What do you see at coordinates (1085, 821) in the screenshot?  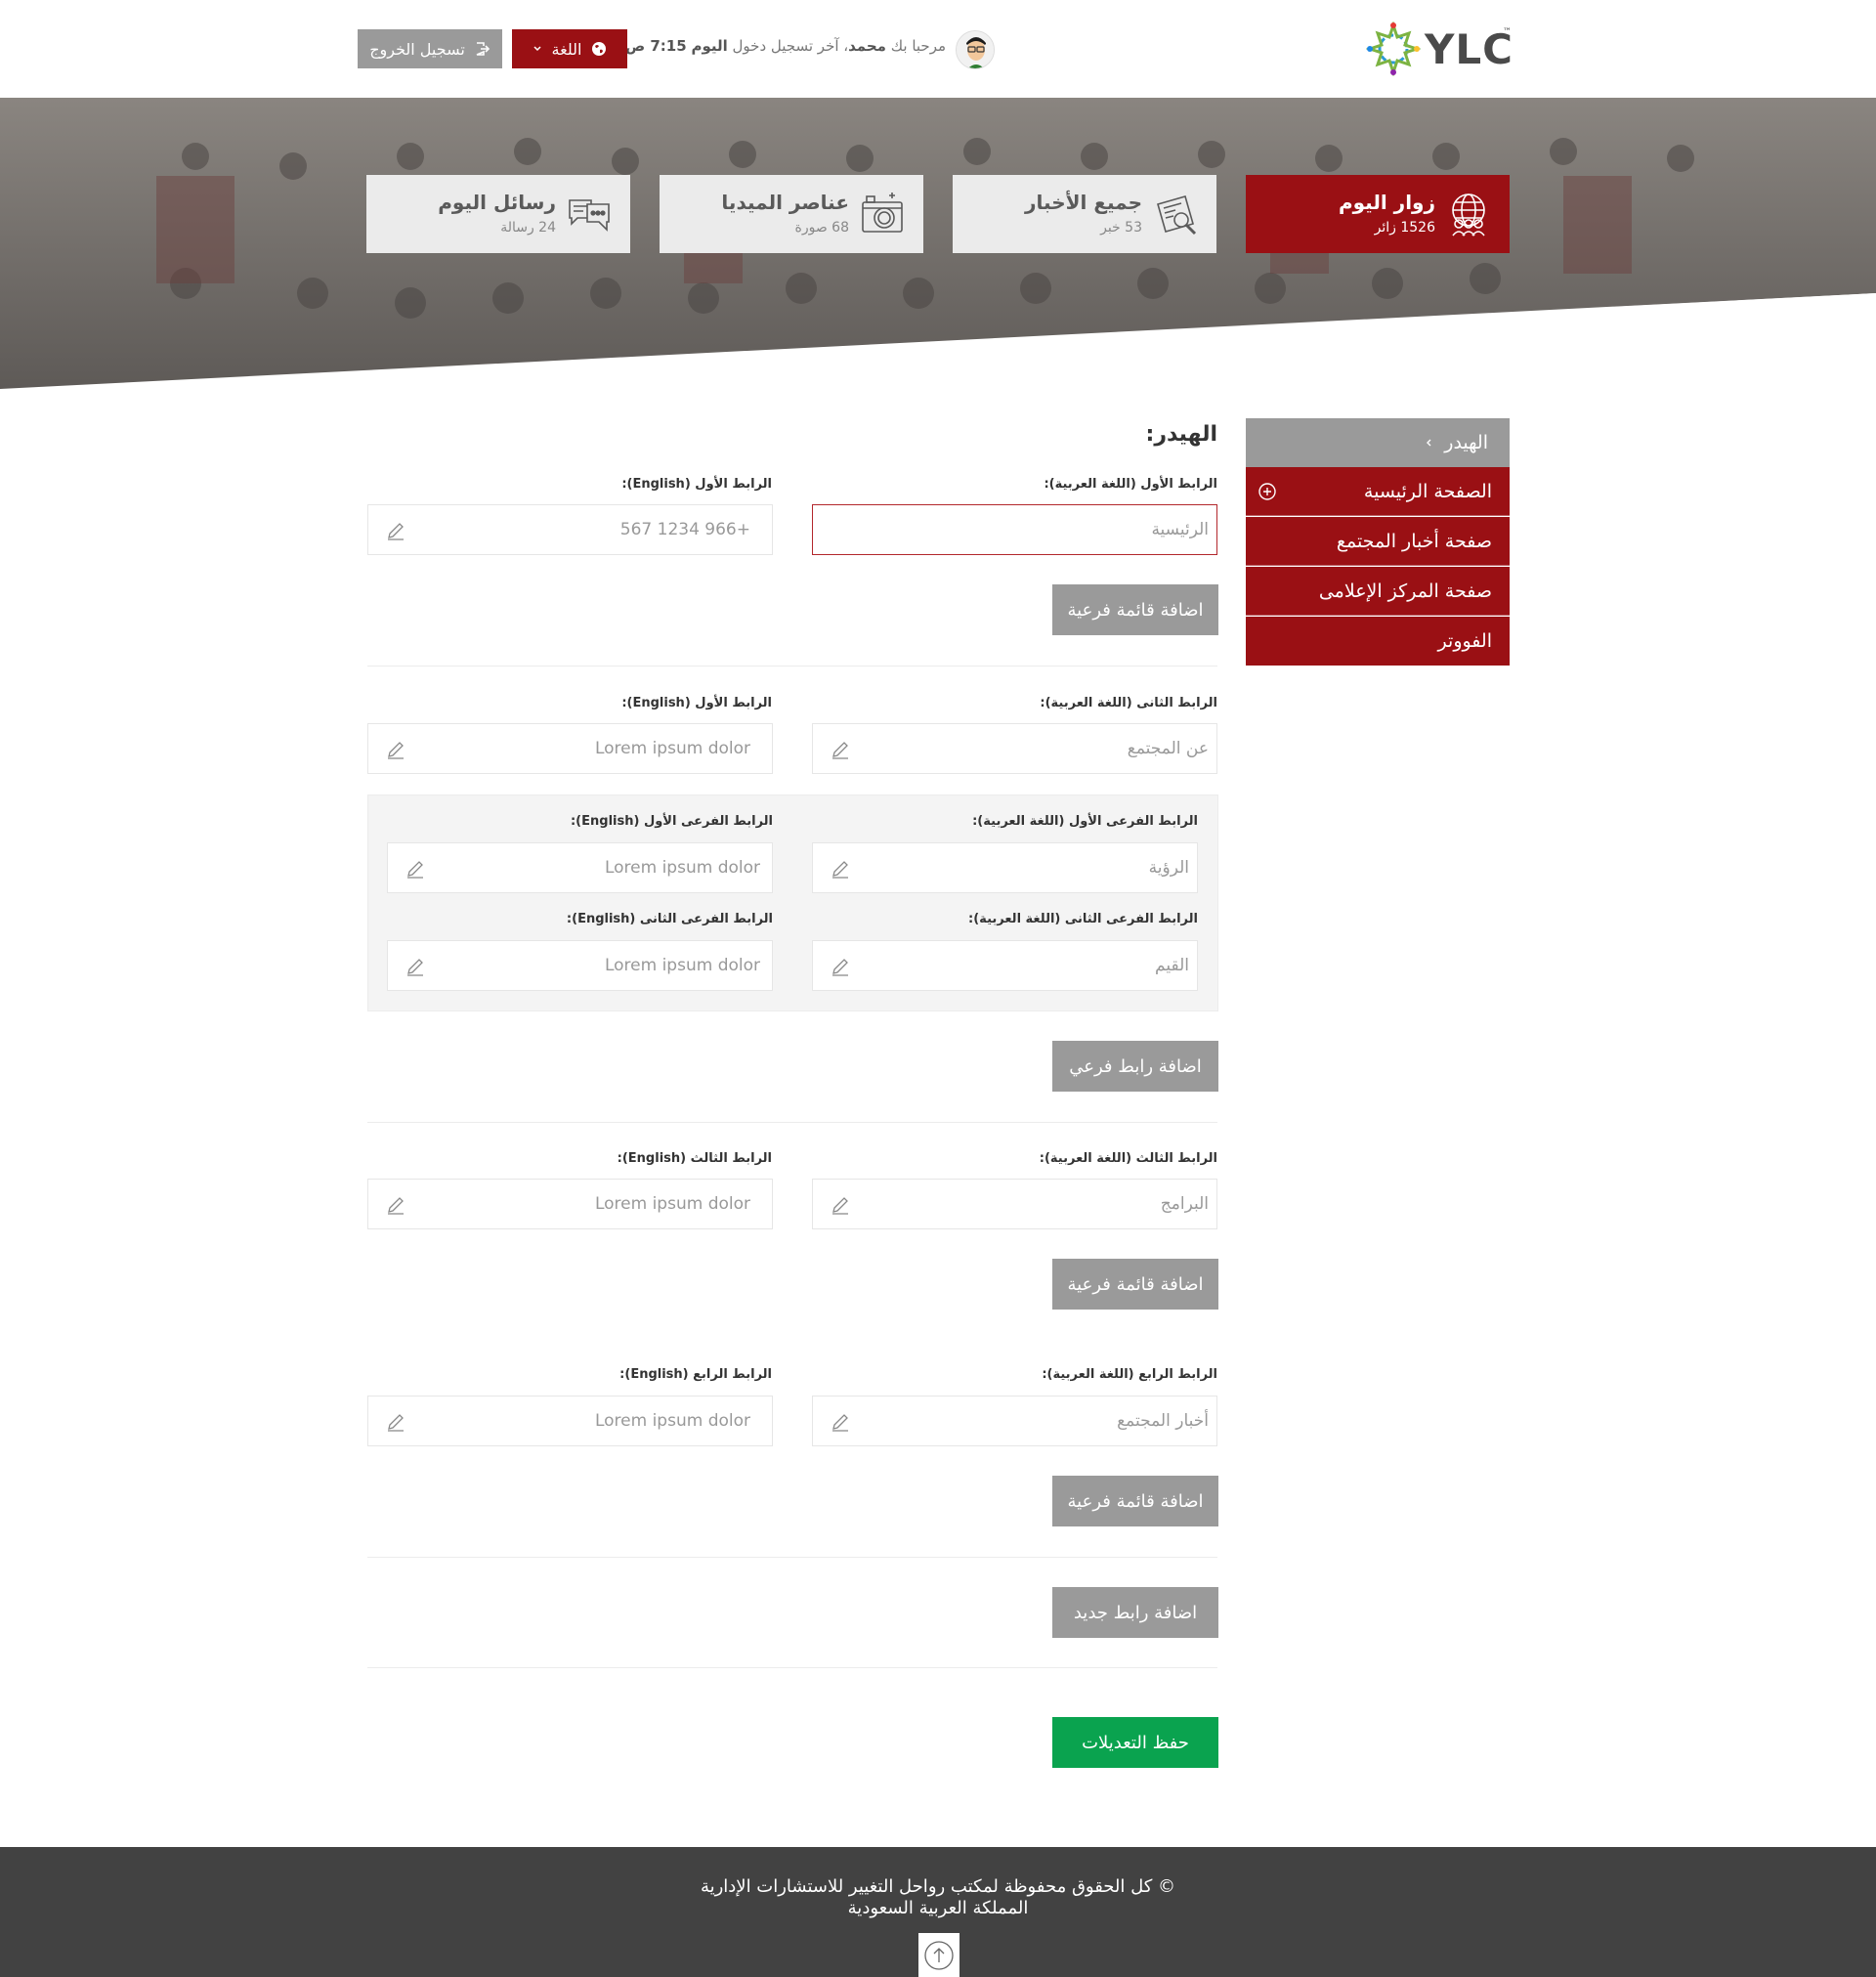 I see `sublink1-label-ar: الرابط الفرعى الأول (اللغة العربية):` at bounding box center [1085, 821].